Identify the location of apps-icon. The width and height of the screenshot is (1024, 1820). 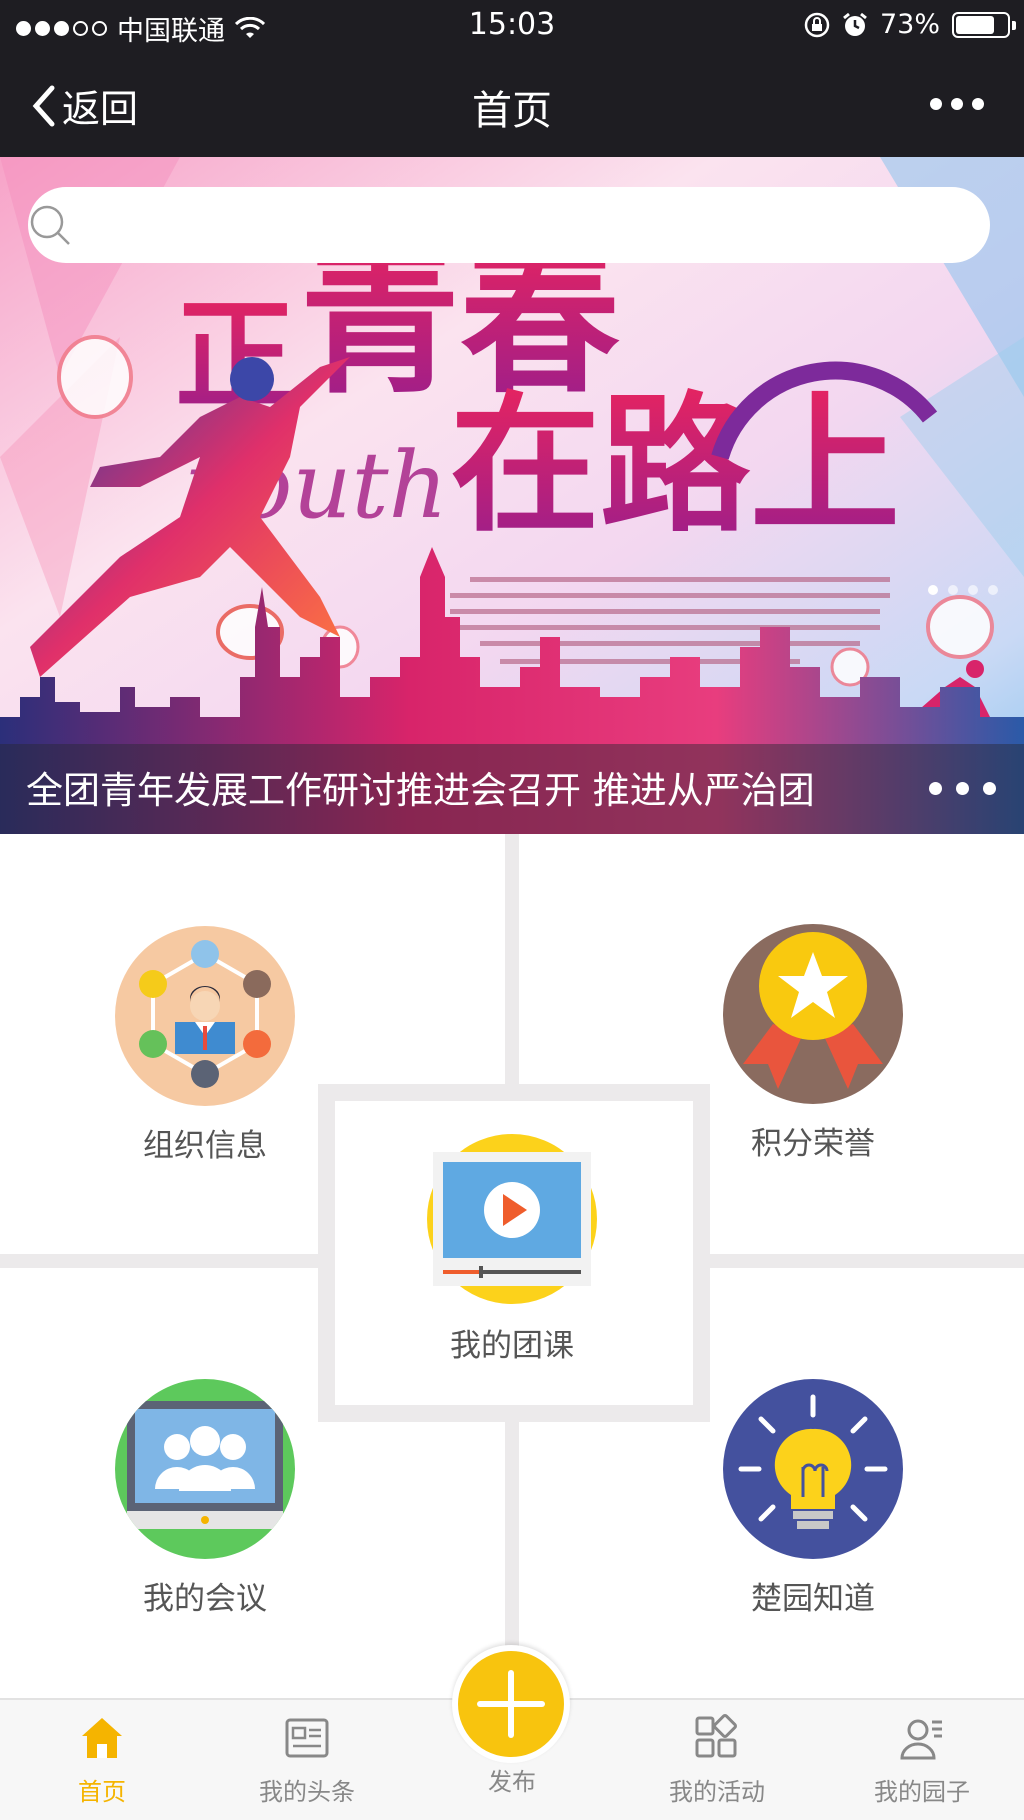
(716, 1736).